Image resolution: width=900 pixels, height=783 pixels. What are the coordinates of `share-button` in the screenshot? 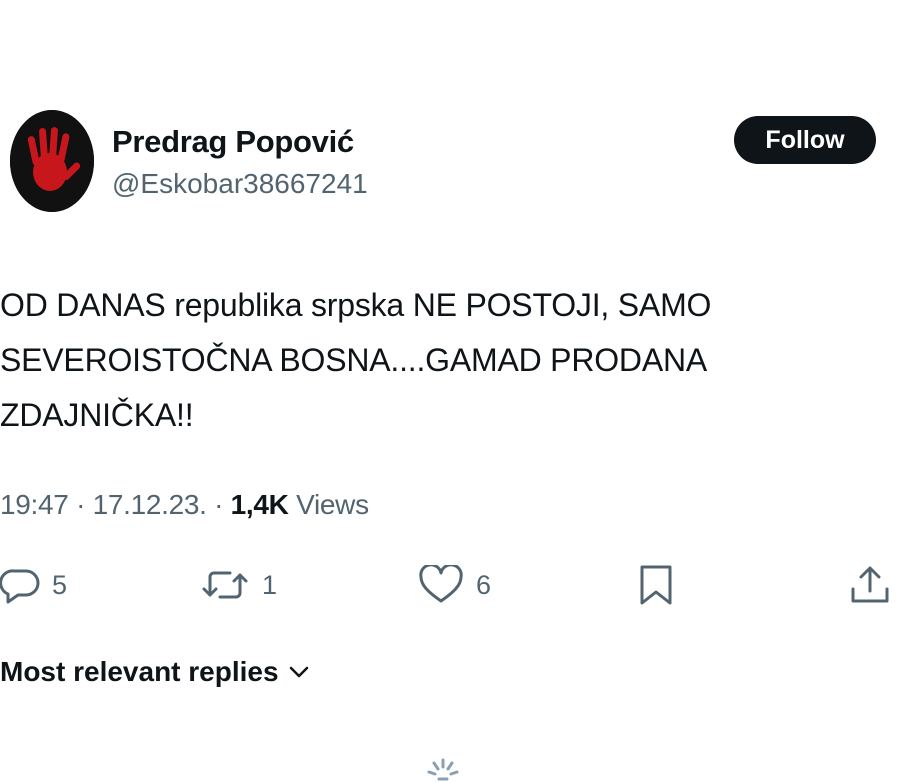 It's located at (870, 585).